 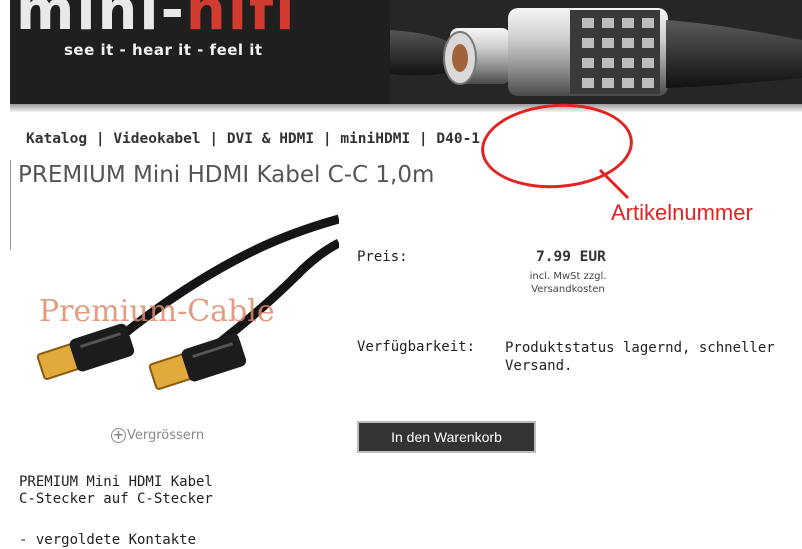 What do you see at coordinates (108, 540) in the screenshot?
I see `feature-bullet: - vergoldete Kontakte` at bounding box center [108, 540].